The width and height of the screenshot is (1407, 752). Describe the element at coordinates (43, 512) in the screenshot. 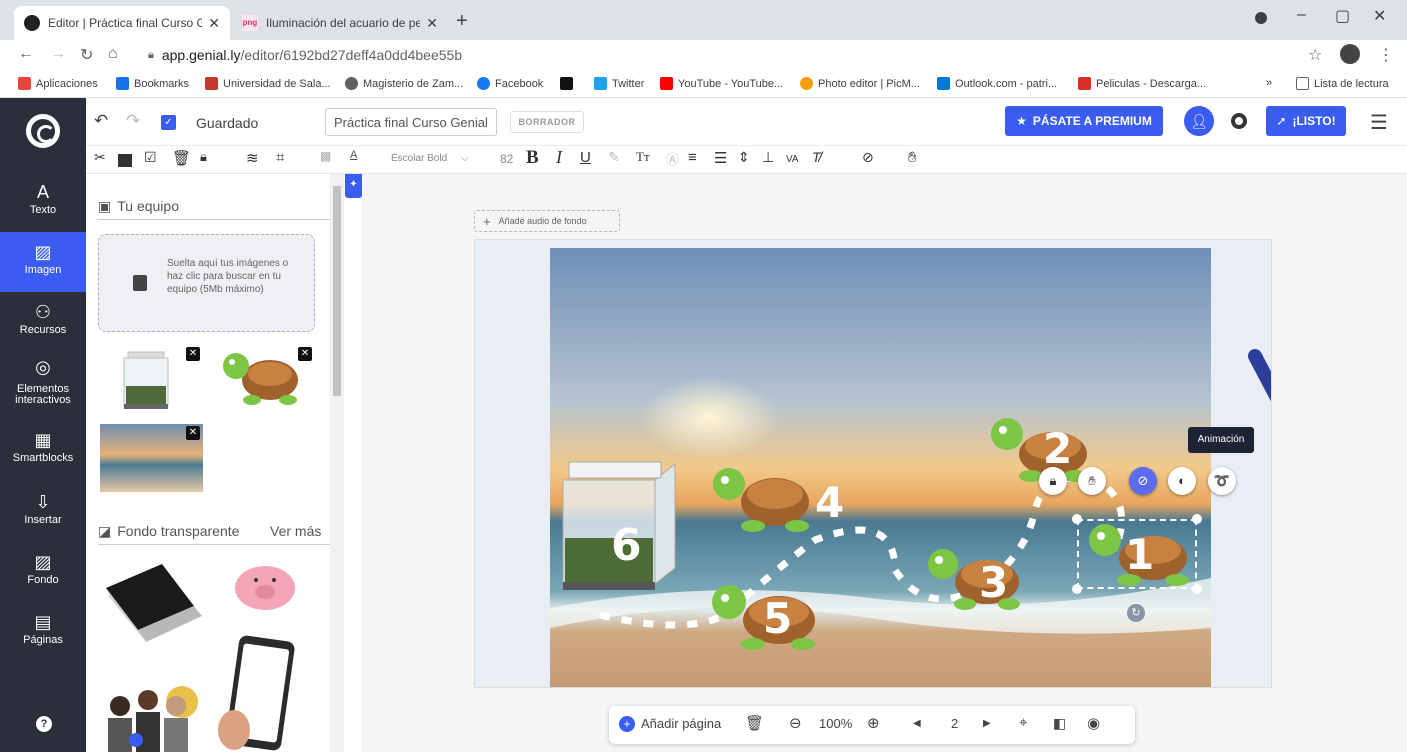

I see `rail-item-insertar: ⇩ Insertar` at that location.